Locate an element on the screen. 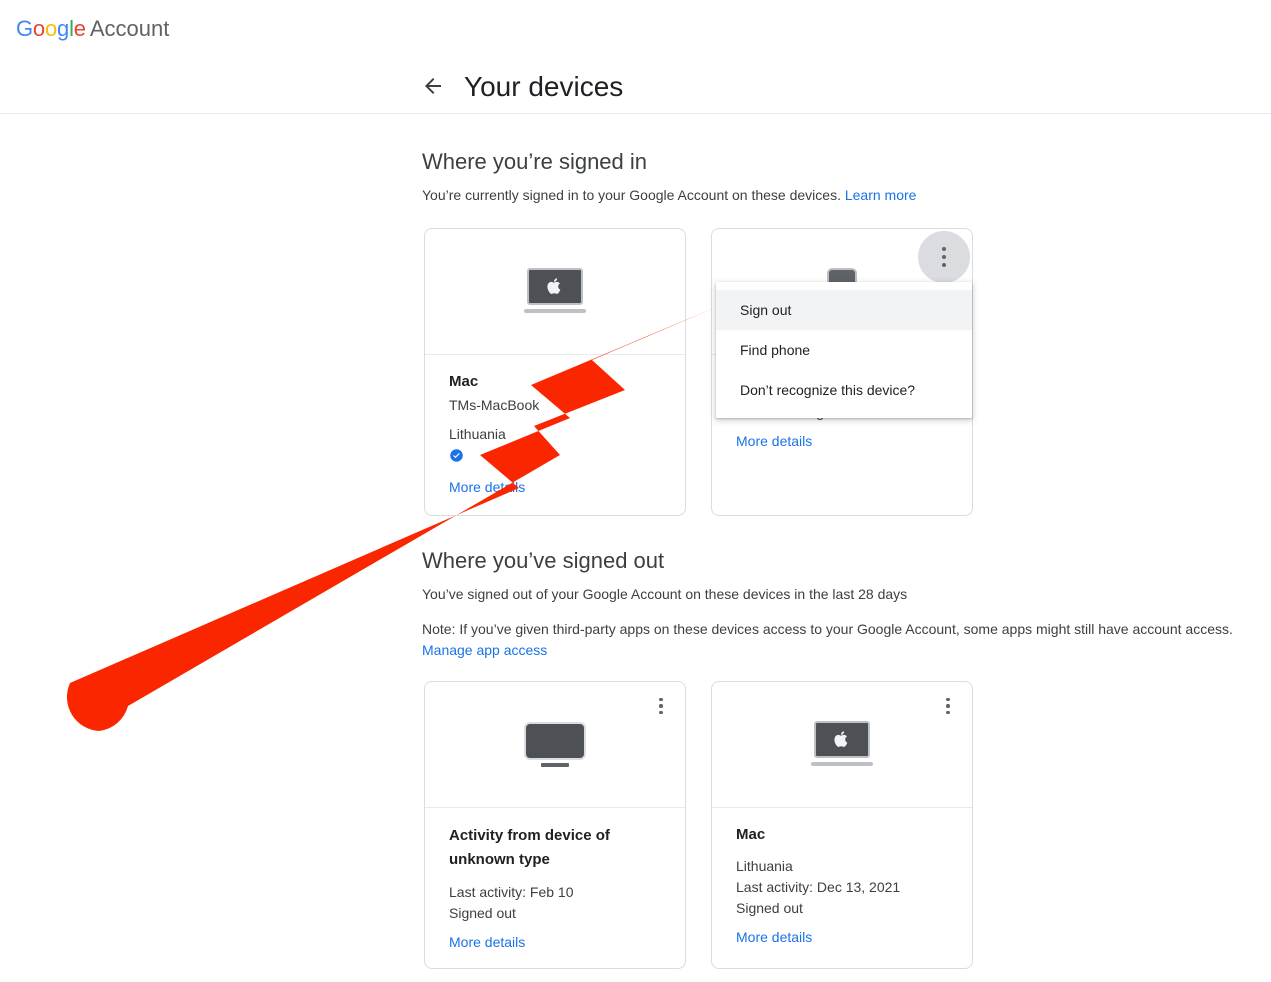 The height and width of the screenshot is (982, 1271). device-card-signed-in-mac: Mac TMs-MacBook Lithuania More details is located at coordinates (555, 372).